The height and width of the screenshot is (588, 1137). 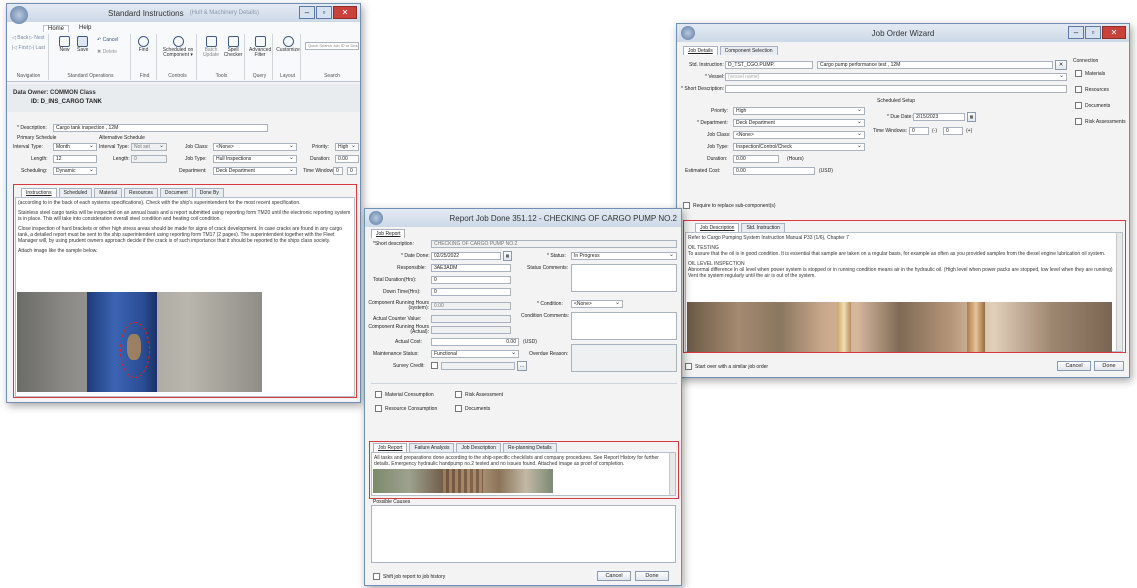 I want to click on material-consumption-checkbox, so click(x=378, y=394).